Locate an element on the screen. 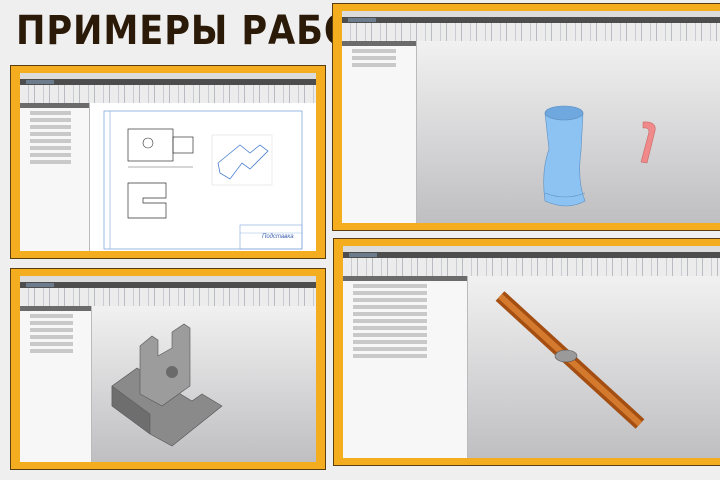 The height and width of the screenshot is (480, 720). pipe-model is located at coordinates (570, 360).